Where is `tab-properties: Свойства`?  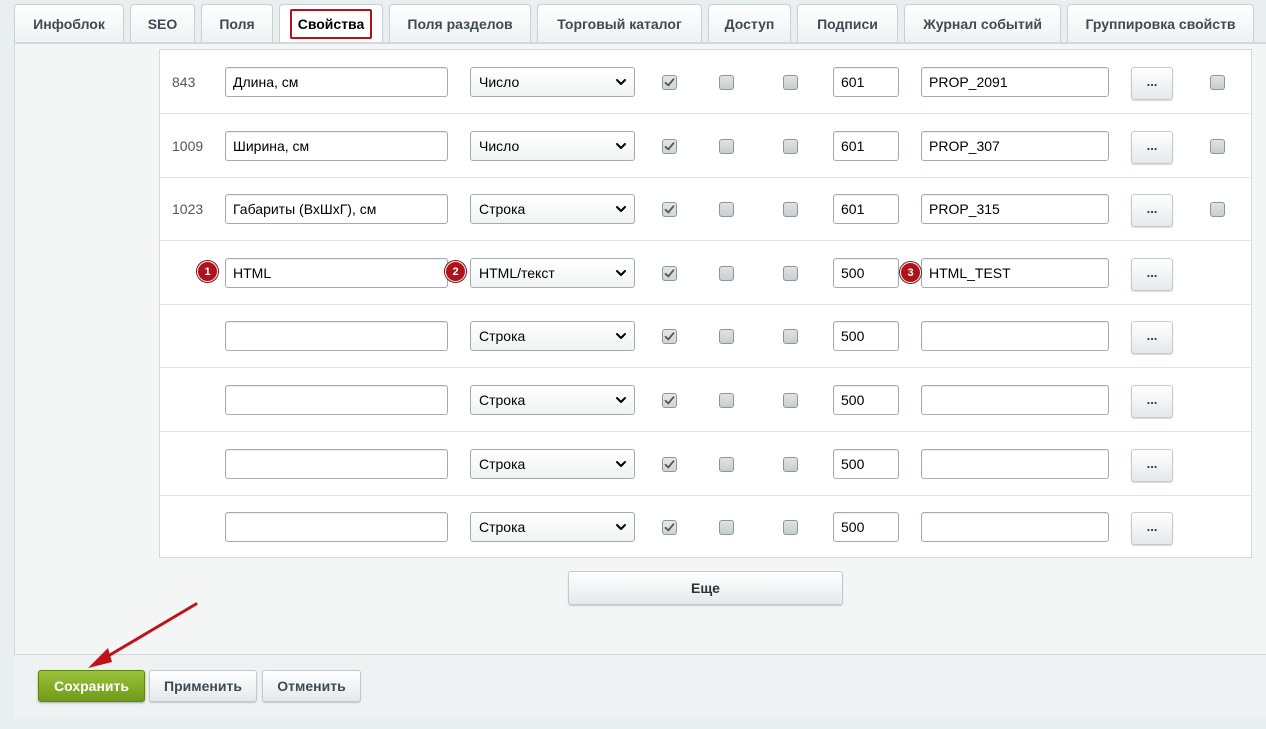
tab-properties: Свойства is located at coordinates (331, 23).